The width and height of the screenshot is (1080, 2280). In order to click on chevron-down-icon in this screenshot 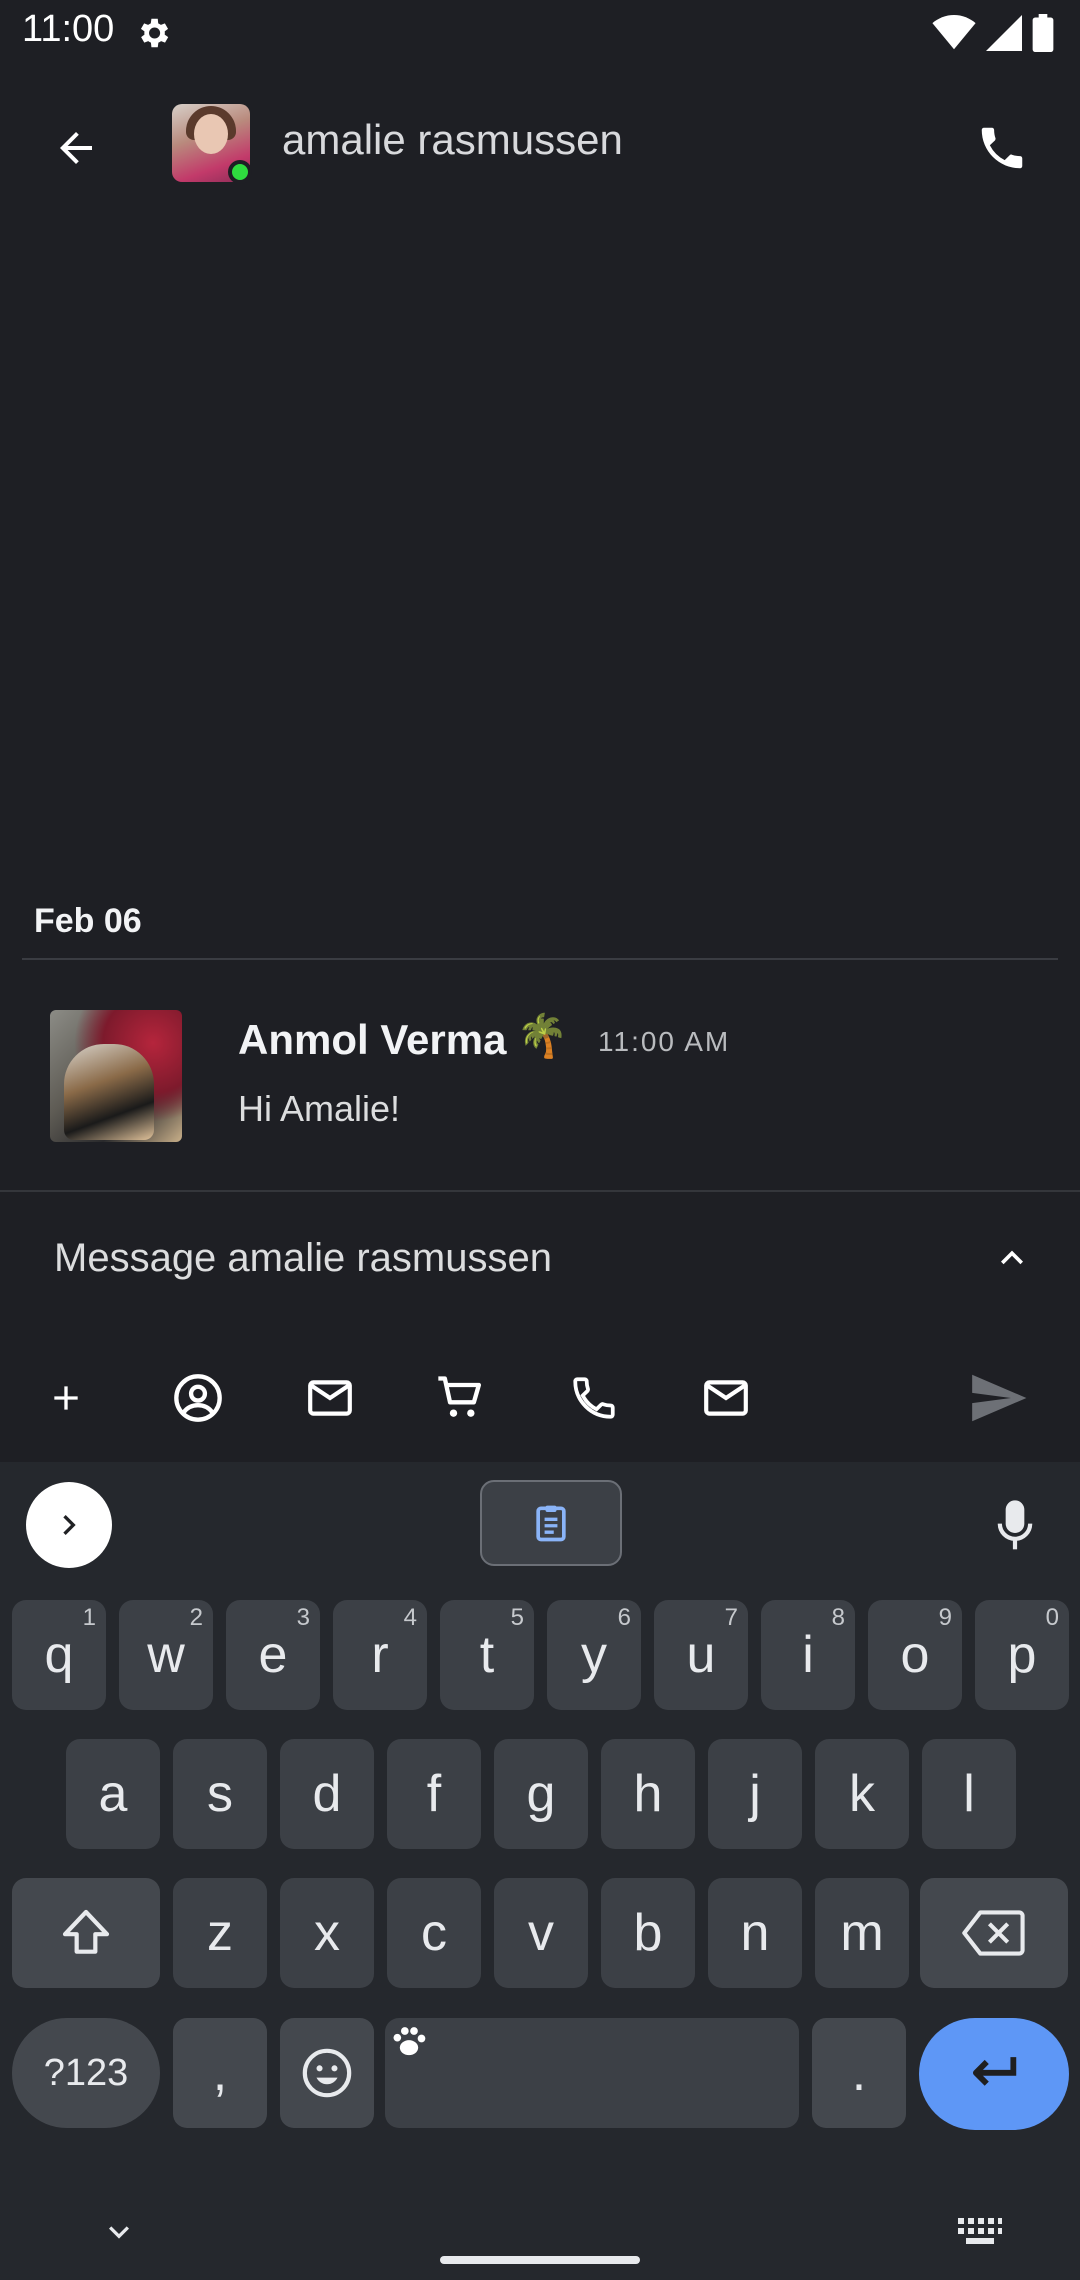, I will do `click(119, 2232)`.